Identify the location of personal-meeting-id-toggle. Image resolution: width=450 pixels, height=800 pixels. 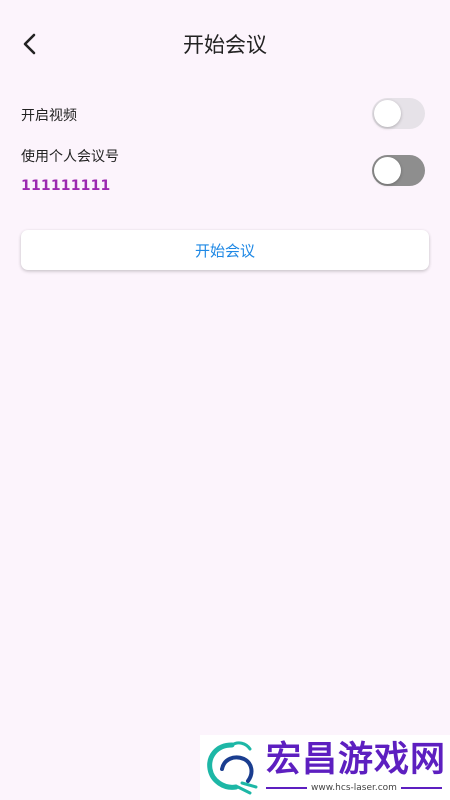
(398, 170).